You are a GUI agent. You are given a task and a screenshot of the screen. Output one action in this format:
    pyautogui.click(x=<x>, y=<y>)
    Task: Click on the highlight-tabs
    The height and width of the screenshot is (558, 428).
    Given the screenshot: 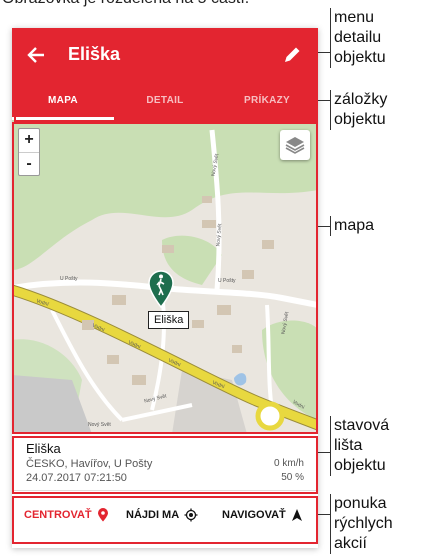 What is the action you would take?
    pyautogui.click(x=166, y=103)
    